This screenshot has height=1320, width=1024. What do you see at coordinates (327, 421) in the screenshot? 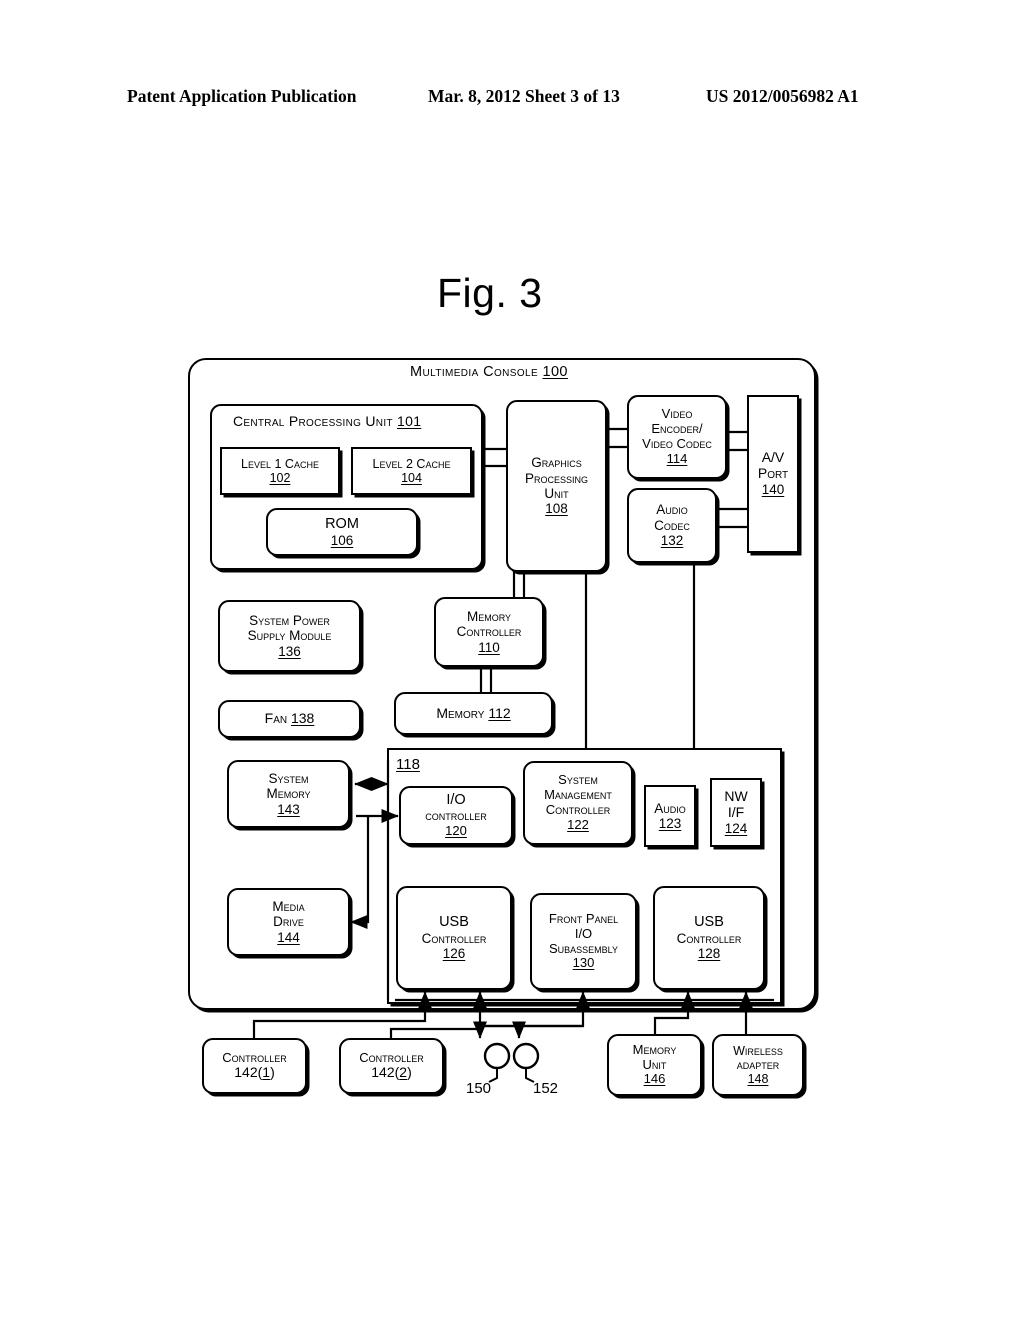
I see `cpu-label: Central Processing Unit 101` at bounding box center [327, 421].